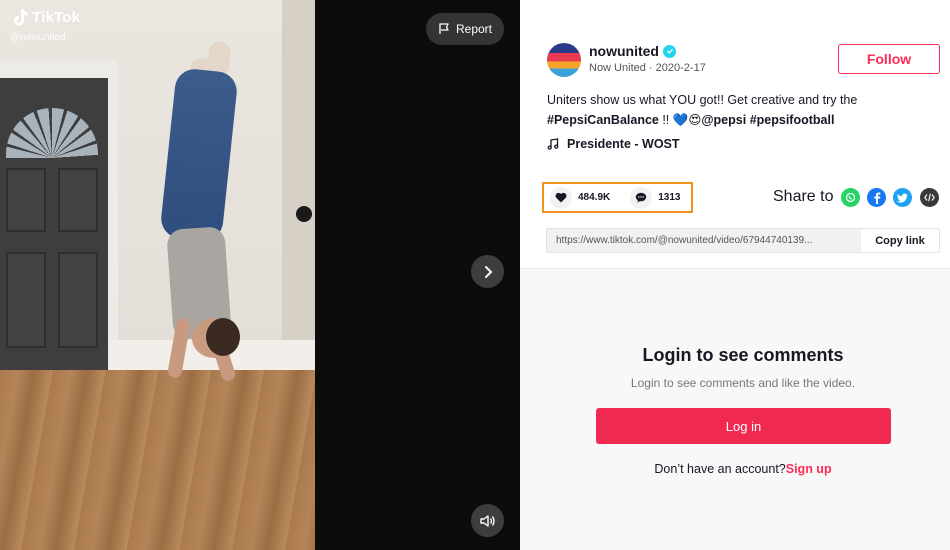 This screenshot has width=950, height=550. What do you see at coordinates (157, 460) in the screenshot?
I see `wood-floor` at bounding box center [157, 460].